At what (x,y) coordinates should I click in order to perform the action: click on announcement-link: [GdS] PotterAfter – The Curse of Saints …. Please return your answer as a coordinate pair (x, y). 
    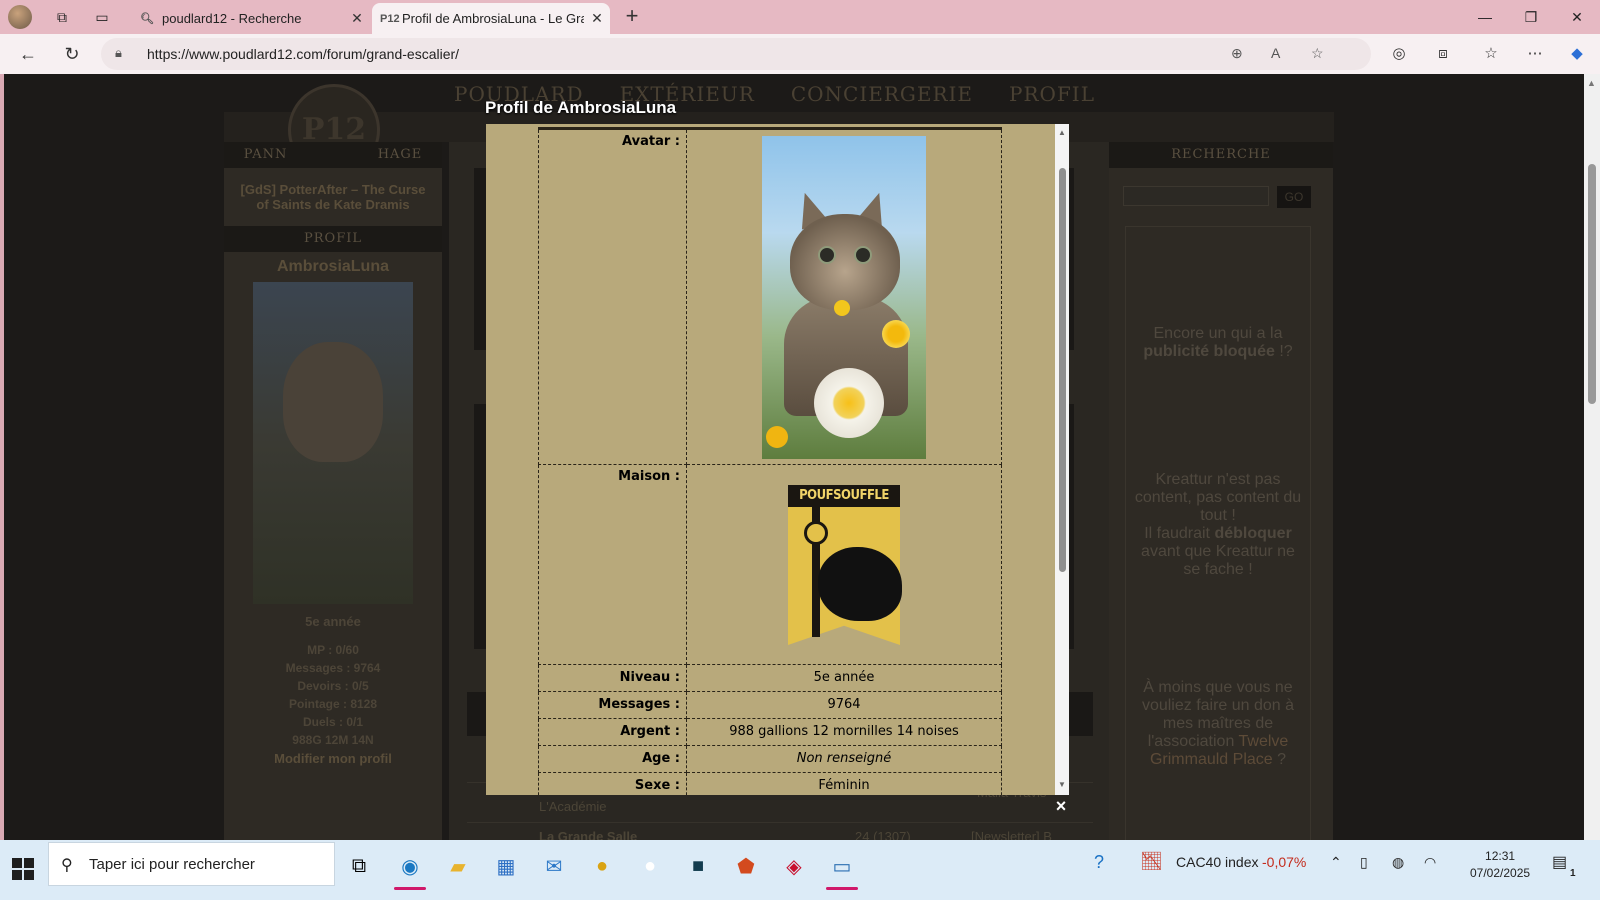
    Looking at the image, I should click on (333, 197).